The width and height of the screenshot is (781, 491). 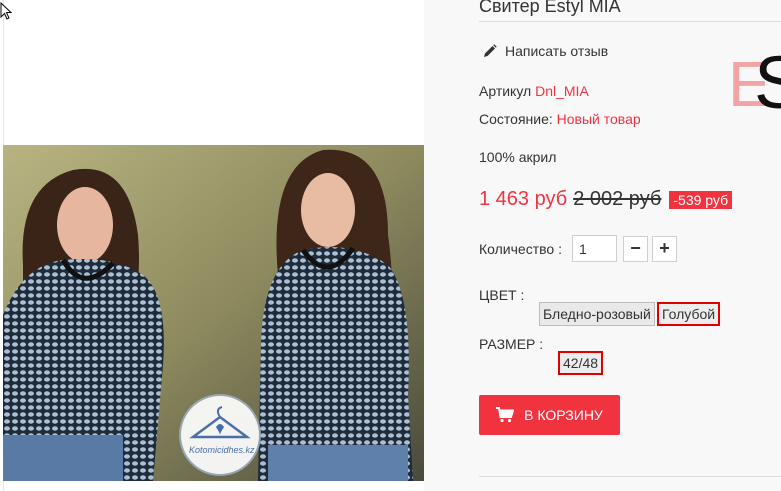 I want to click on price-row: 1 463 руб 2 002 руб -539 руб, so click(x=606, y=199).